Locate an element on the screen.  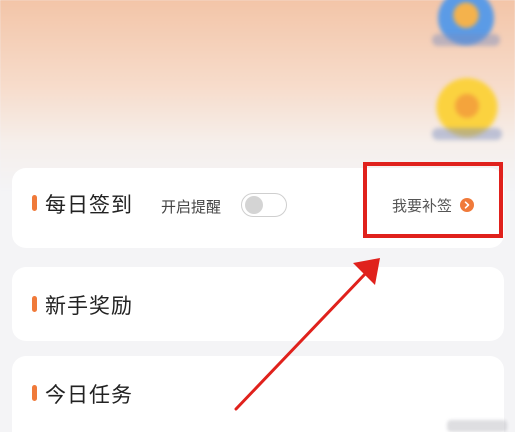
daily-checkin-title: 每日签到 is located at coordinates (89, 205).